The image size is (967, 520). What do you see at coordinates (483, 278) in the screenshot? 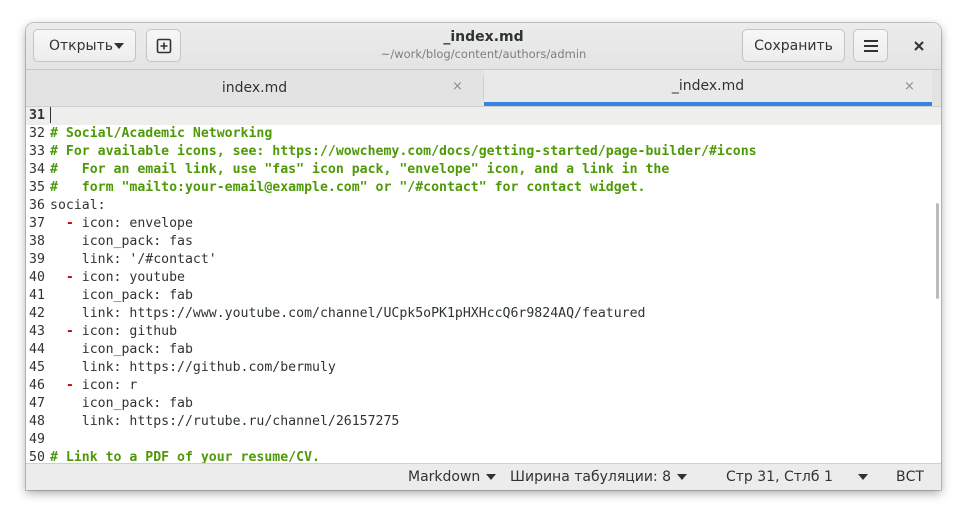
I see `editor-line: 40 - icon: youtube` at bounding box center [483, 278].